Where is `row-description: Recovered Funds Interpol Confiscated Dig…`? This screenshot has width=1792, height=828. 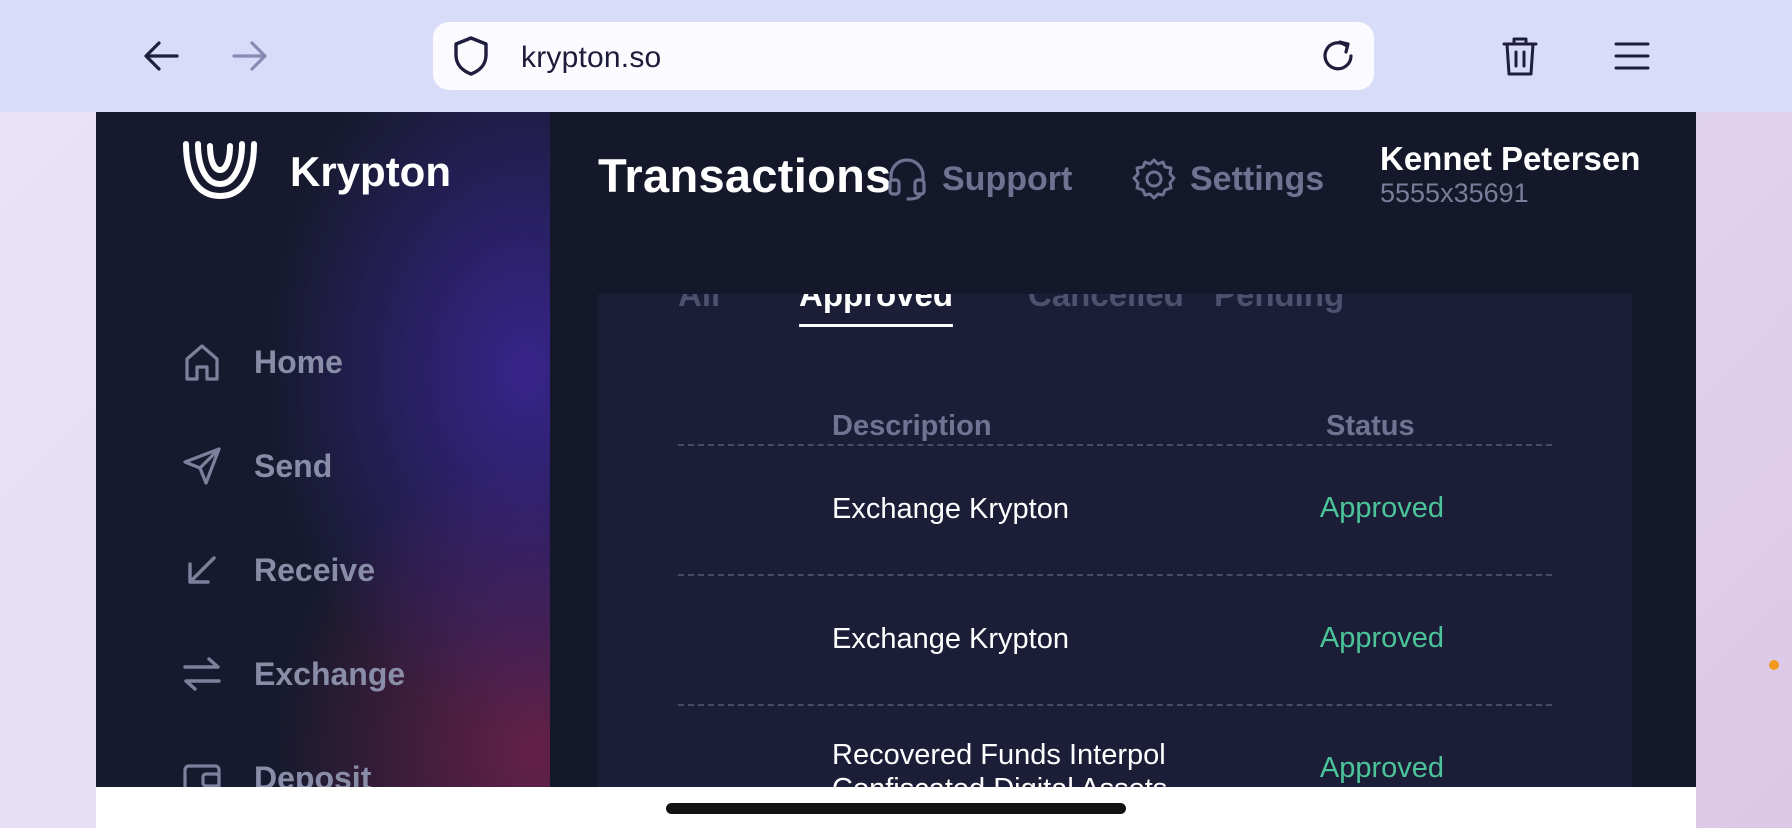 row-description: Recovered Funds Interpol Confiscated Dig… is located at coordinates (999, 763).